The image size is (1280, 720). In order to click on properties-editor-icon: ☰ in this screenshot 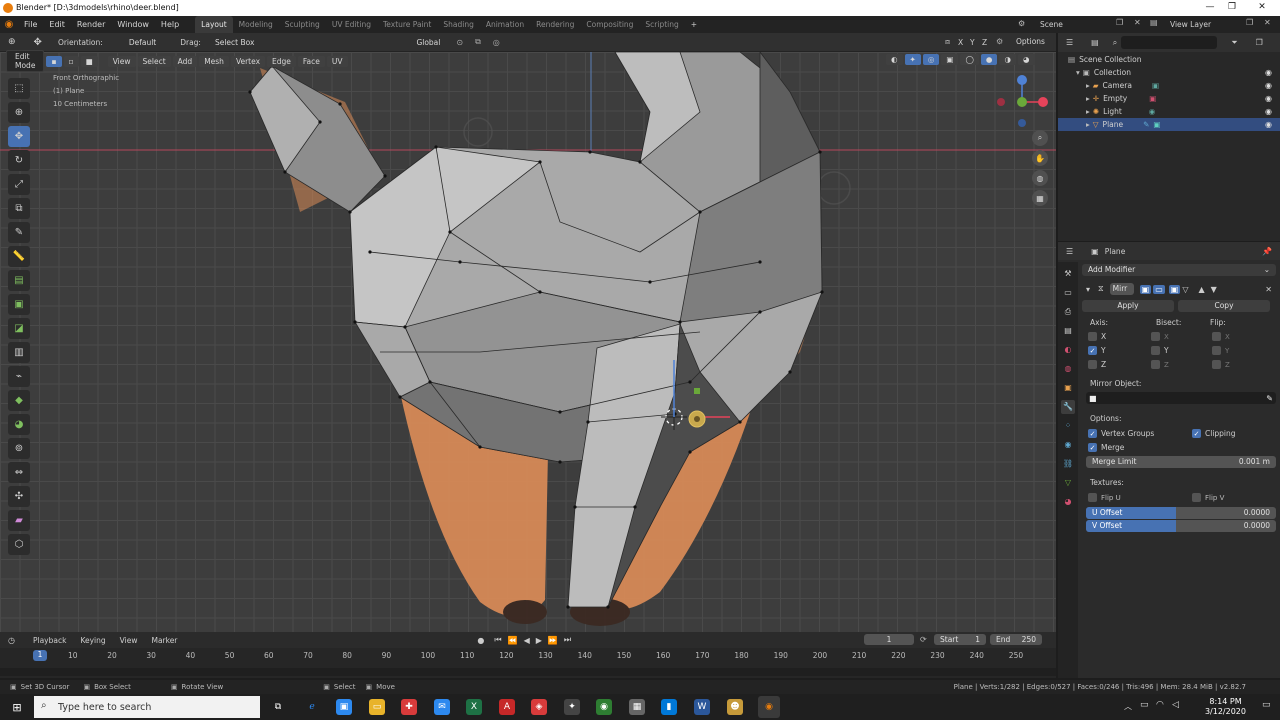, I will do `click(1069, 251)`.